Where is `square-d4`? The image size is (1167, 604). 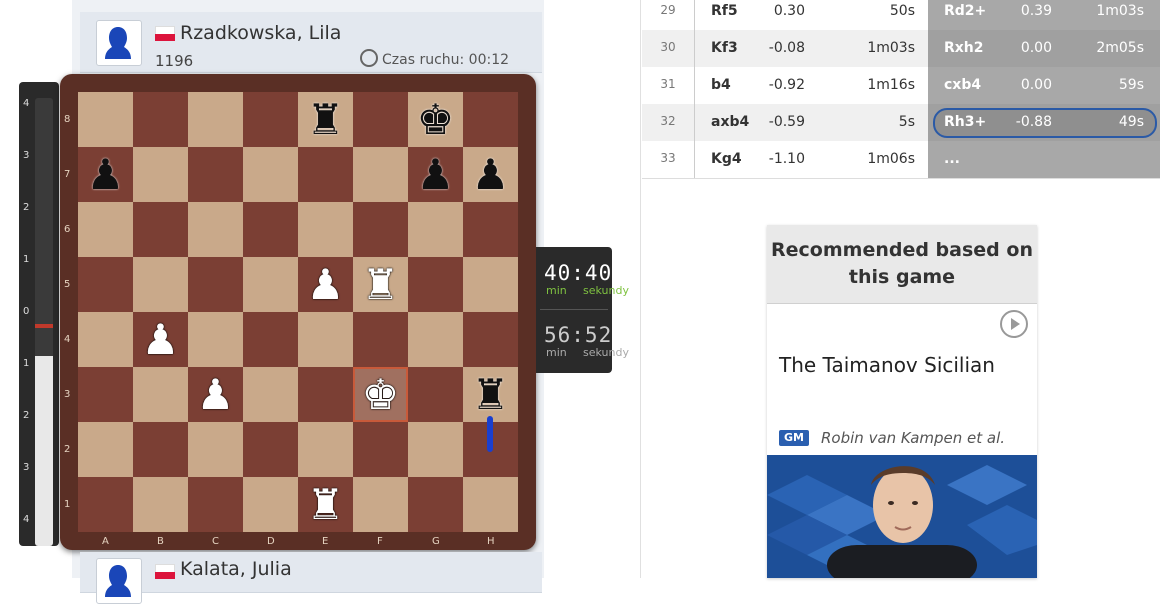 square-d4 is located at coordinates (270, 339).